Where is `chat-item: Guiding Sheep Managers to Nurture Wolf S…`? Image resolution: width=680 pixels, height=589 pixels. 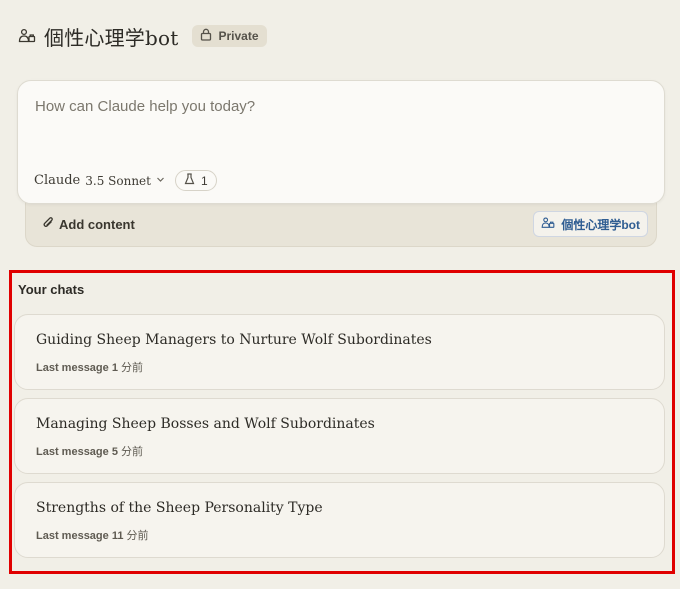 chat-item: Guiding Sheep Managers to Nurture Wolf S… is located at coordinates (339, 352).